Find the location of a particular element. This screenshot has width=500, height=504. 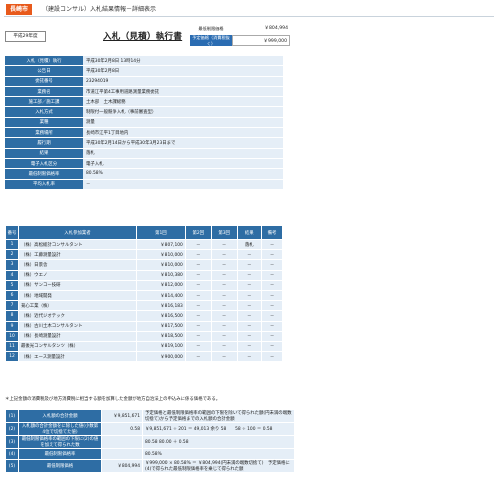

info-value: － is located at coordinates (183, 184).